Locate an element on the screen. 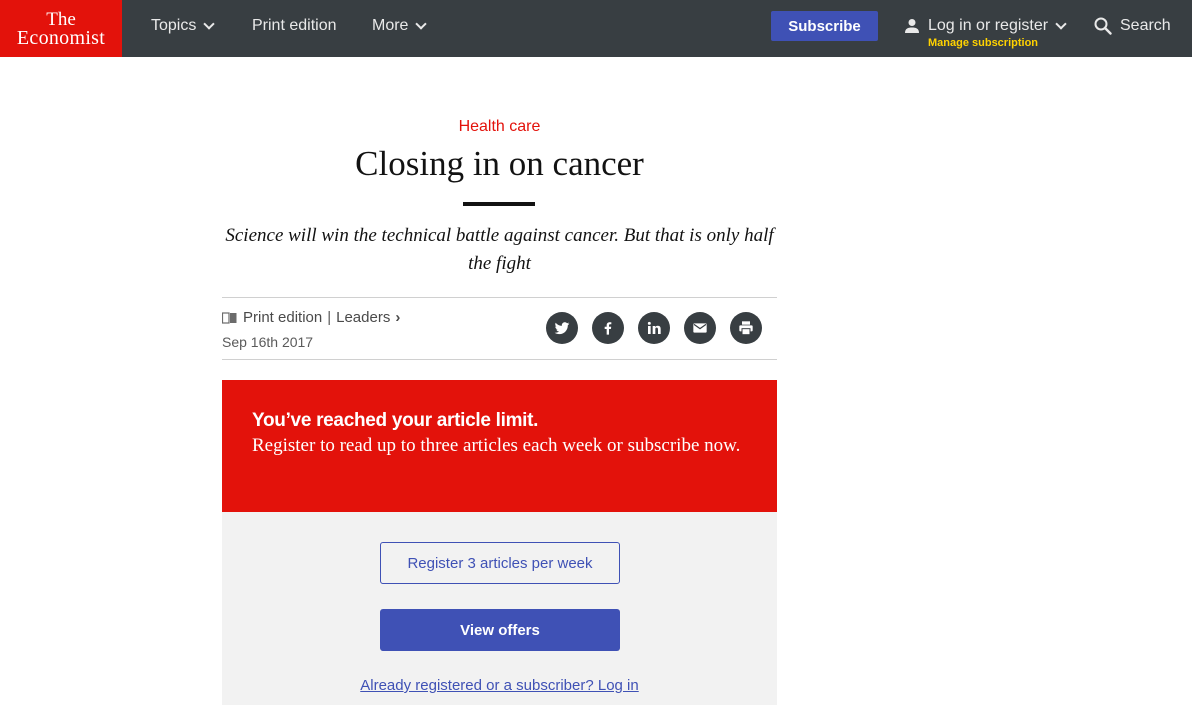 This screenshot has width=1192, height=705. nav-more: More is located at coordinates (400, 26).